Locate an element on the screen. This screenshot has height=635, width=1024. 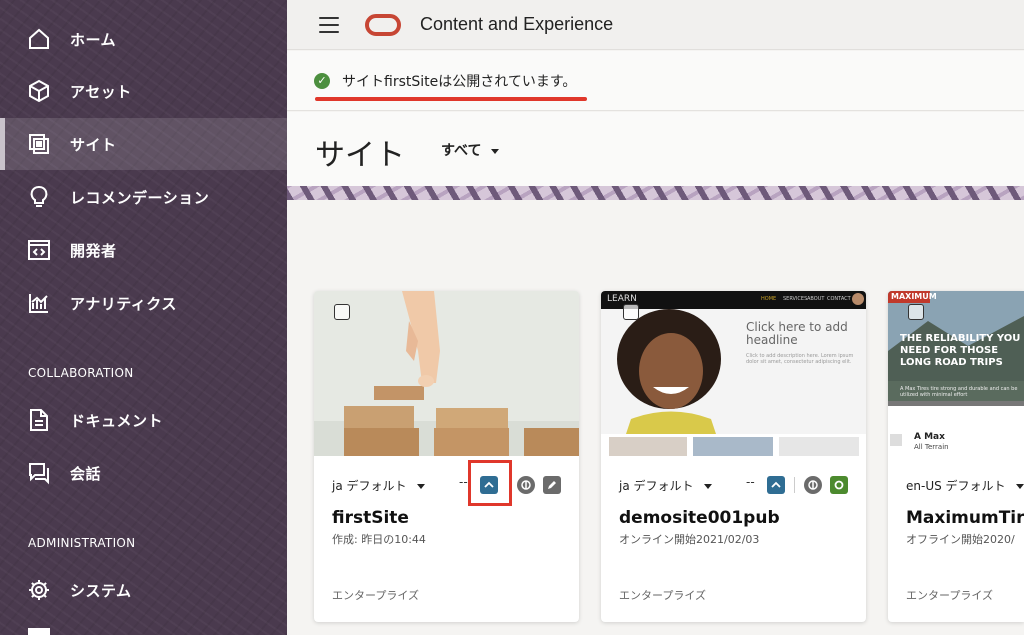
sidebar-item-system: システム is located at coordinates (143, 590).